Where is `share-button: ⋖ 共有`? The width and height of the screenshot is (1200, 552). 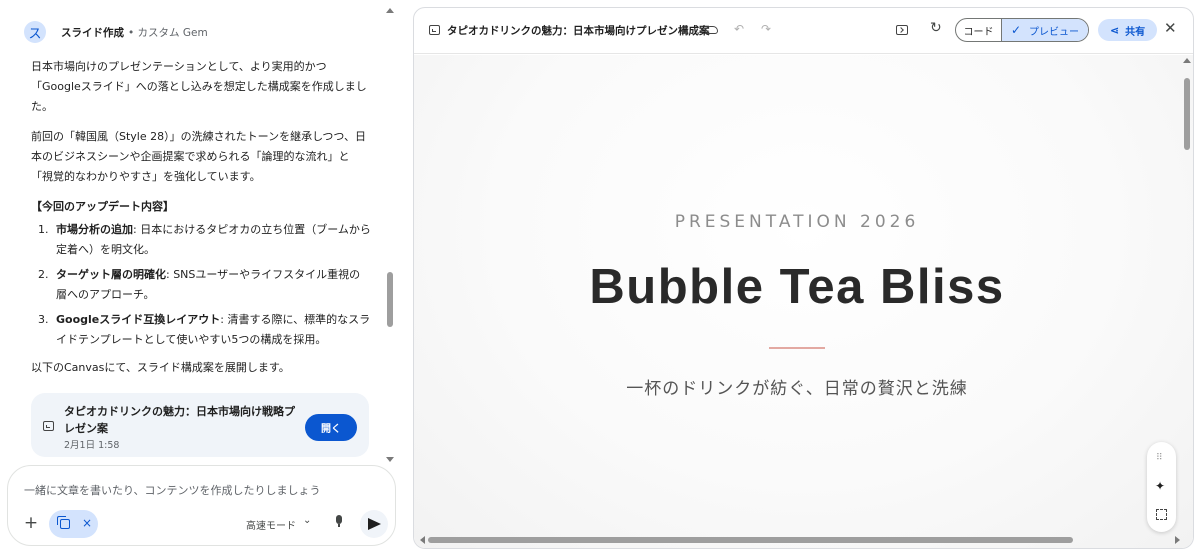 share-button: ⋖ 共有 is located at coordinates (1127, 30).